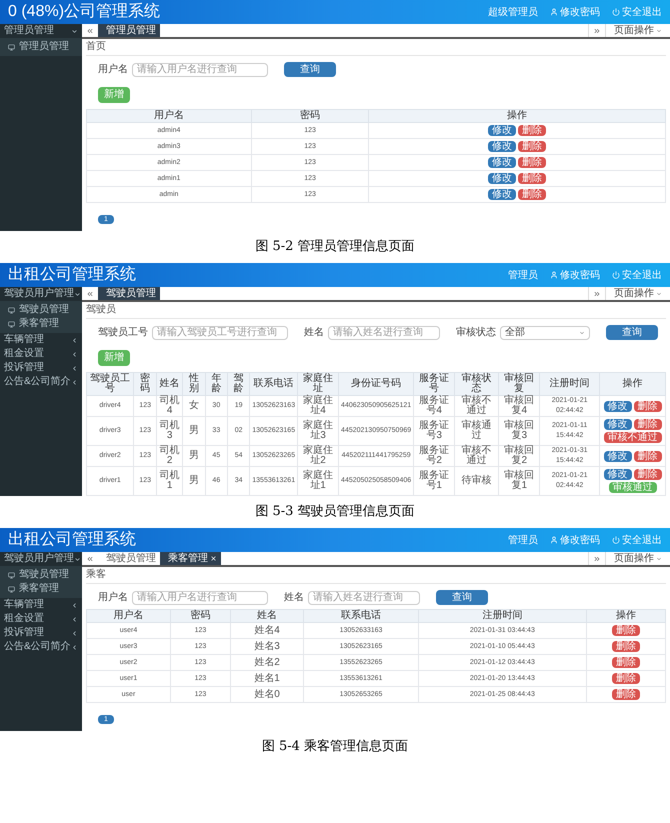  Describe the element at coordinates (169, 481) in the screenshot. I see `table-cell: 司机1` at that location.